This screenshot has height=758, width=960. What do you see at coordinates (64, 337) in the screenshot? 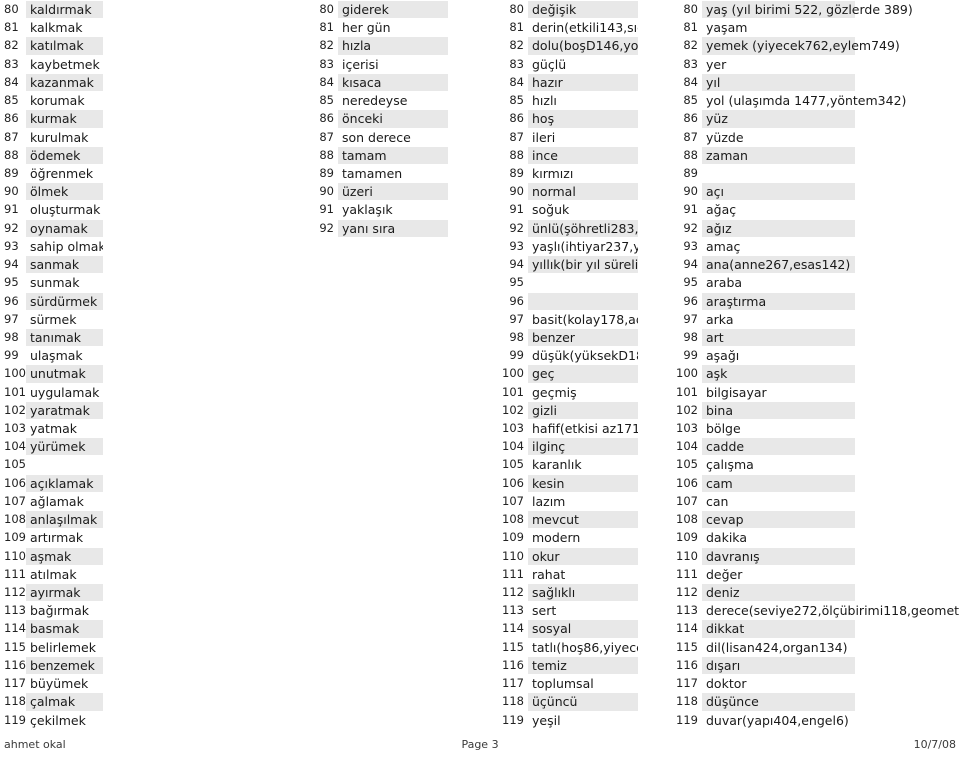
I see `word-cell: tanımak` at bounding box center [64, 337].